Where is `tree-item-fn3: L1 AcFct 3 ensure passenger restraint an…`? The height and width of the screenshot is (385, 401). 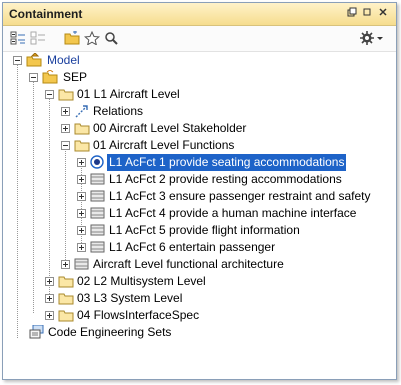 tree-item-fn3: L1 AcFct 3 ensure passenger restraint an… is located at coordinates (198, 196).